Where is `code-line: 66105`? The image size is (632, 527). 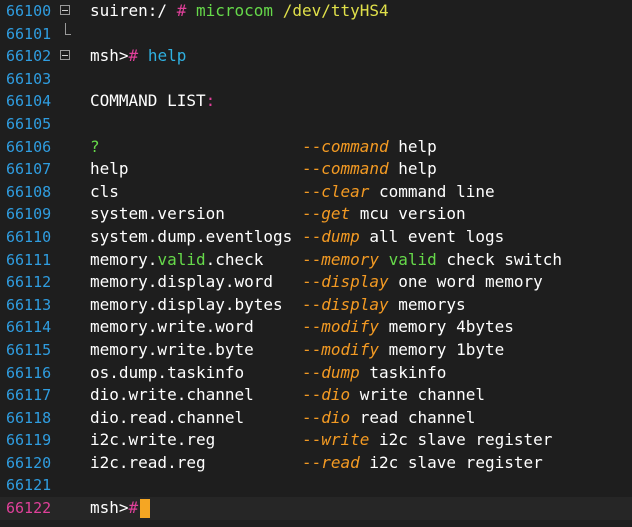
code-line: 66105 is located at coordinates (316, 124).